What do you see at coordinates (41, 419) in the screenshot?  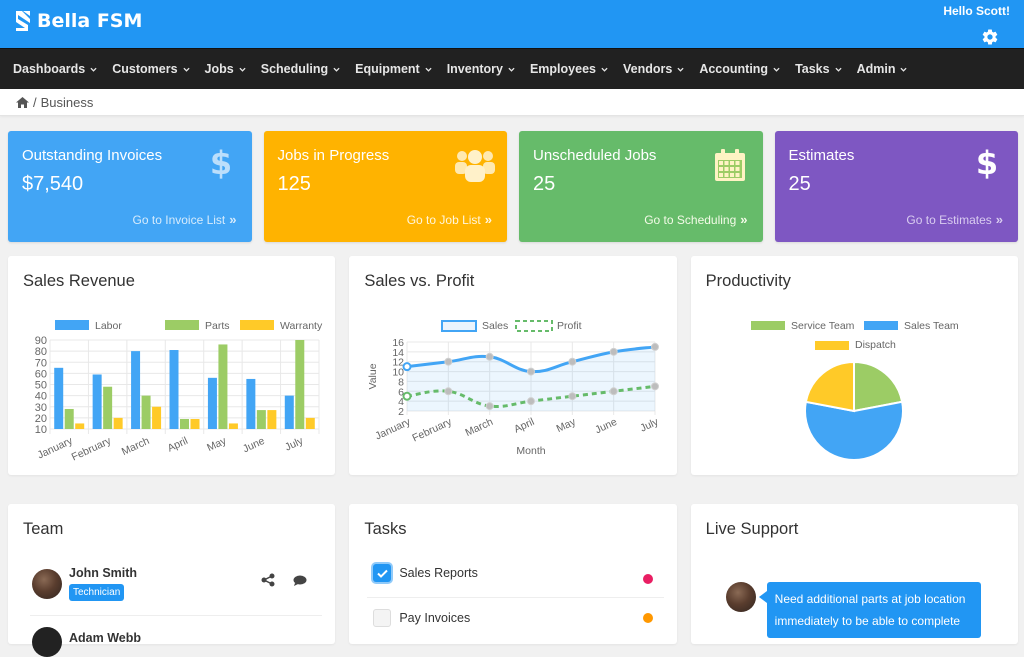 I see `y-tick-label: 20` at bounding box center [41, 419].